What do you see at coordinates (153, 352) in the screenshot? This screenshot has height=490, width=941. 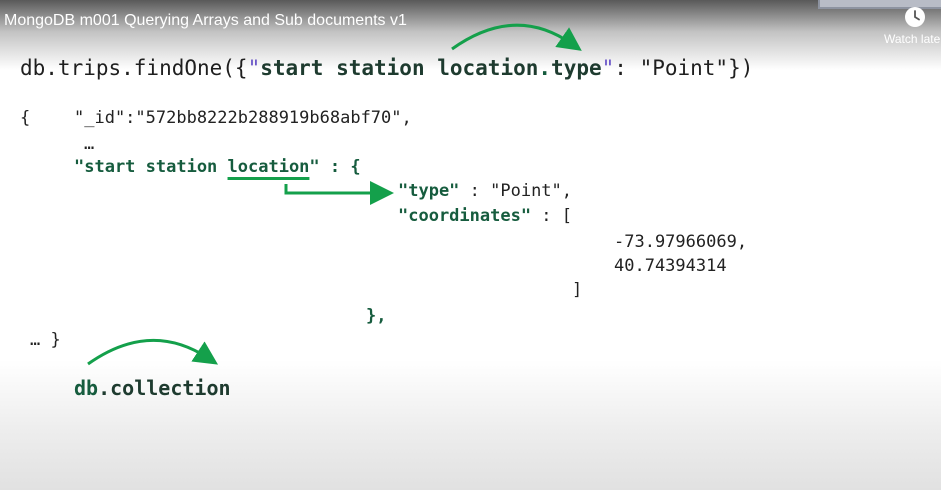 I see `db-collection-curved-arrow` at bounding box center [153, 352].